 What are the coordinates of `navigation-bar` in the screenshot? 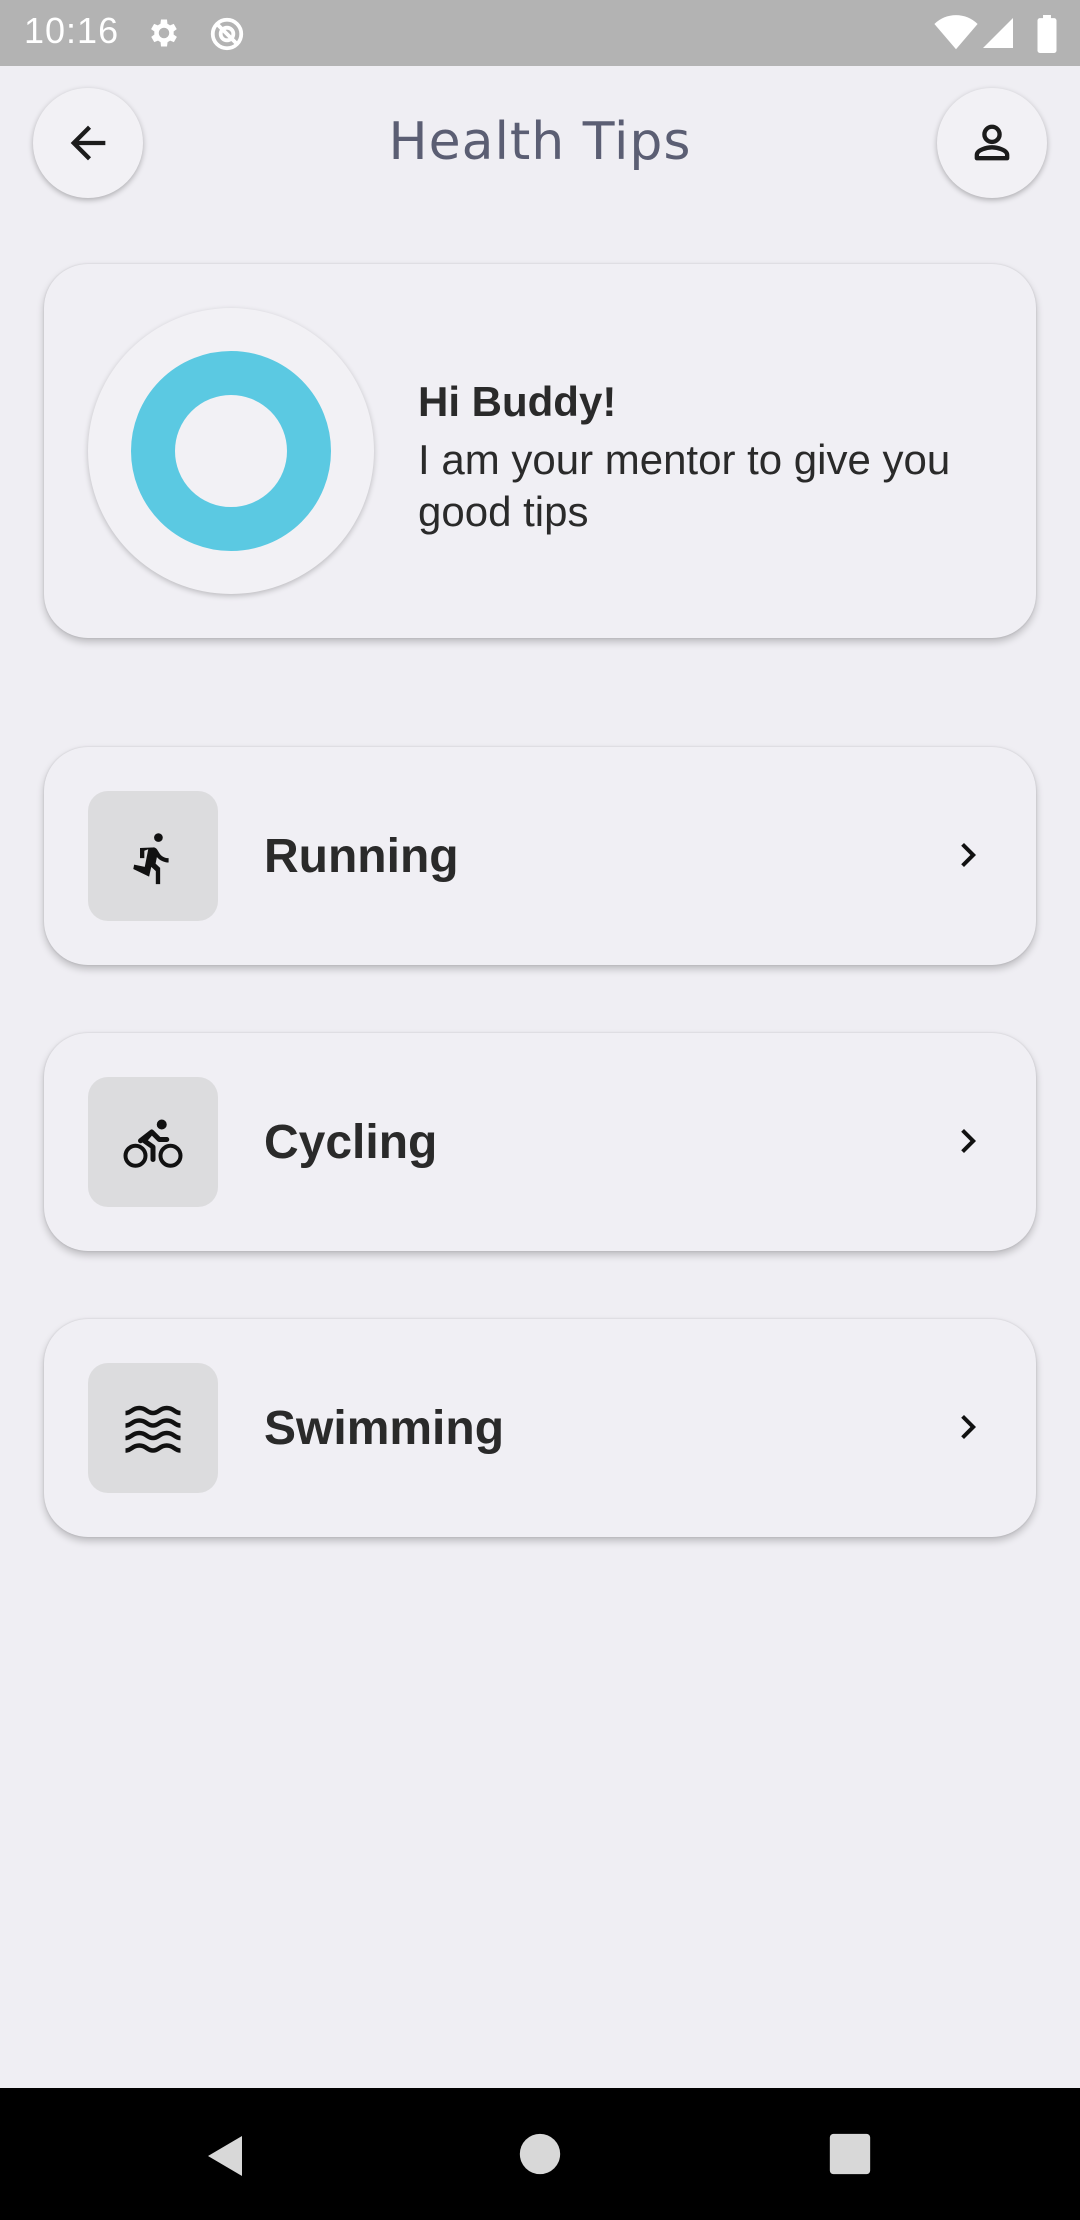 It's located at (540, 2154).